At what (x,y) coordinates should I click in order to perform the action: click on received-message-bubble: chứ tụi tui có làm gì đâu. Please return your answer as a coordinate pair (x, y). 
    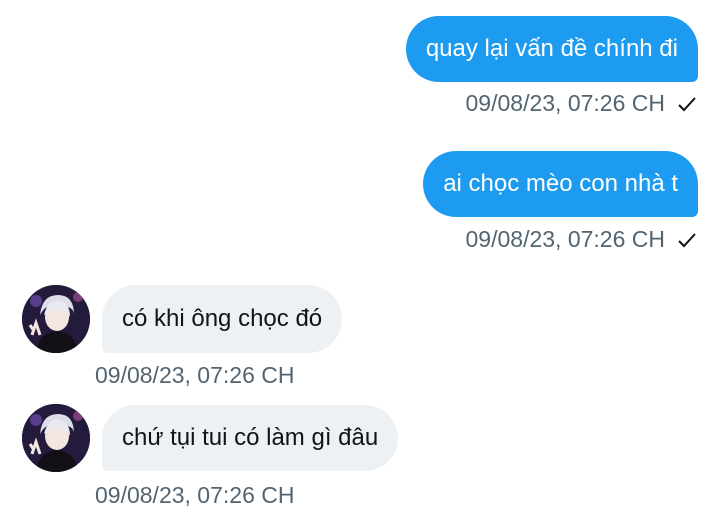
    Looking at the image, I should click on (250, 438).